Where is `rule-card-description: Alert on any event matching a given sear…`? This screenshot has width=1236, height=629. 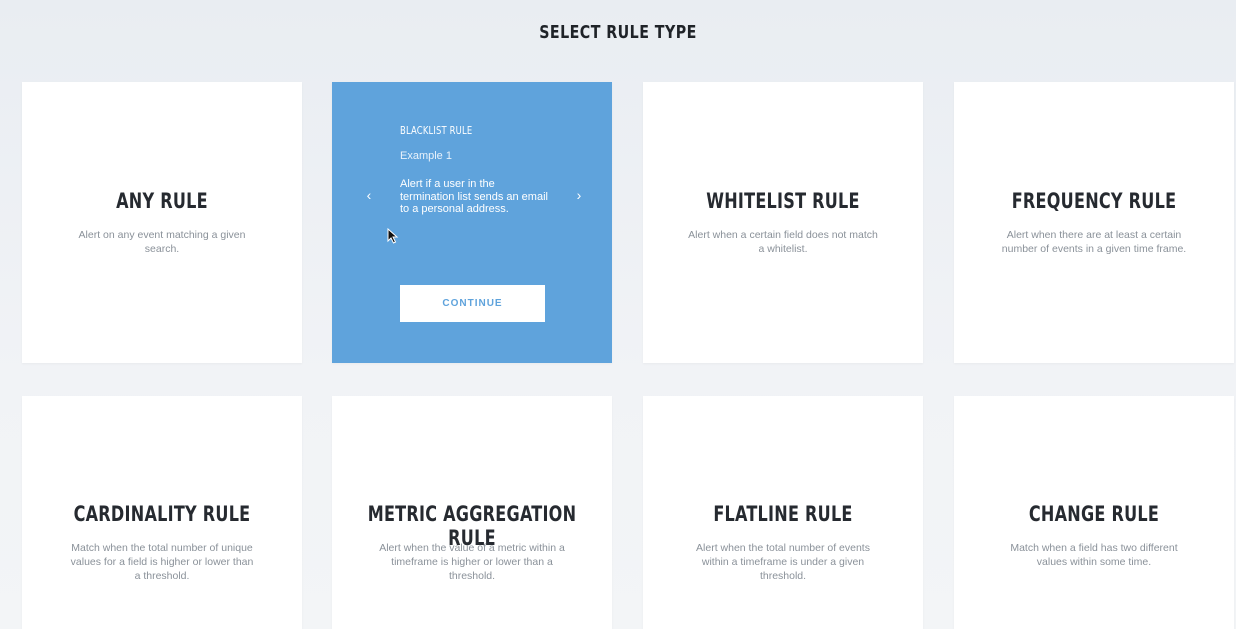 rule-card-description: Alert on any event matching a given sear… is located at coordinates (162, 242).